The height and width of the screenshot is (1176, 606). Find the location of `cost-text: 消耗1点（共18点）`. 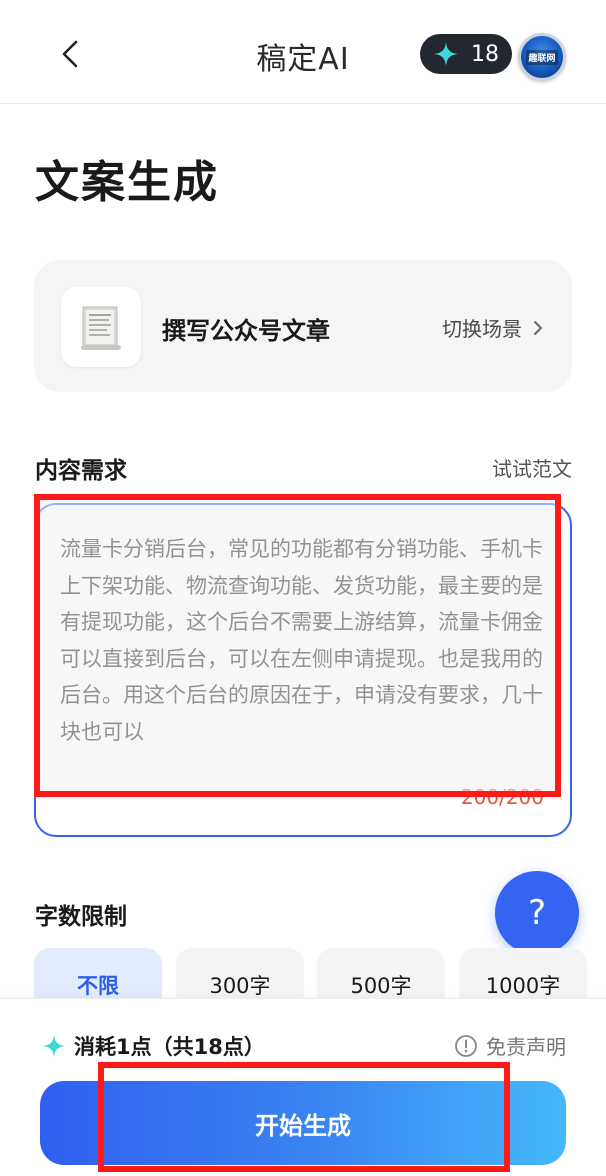

cost-text: 消耗1点（共18点） is located at coordinates (169, 1047).